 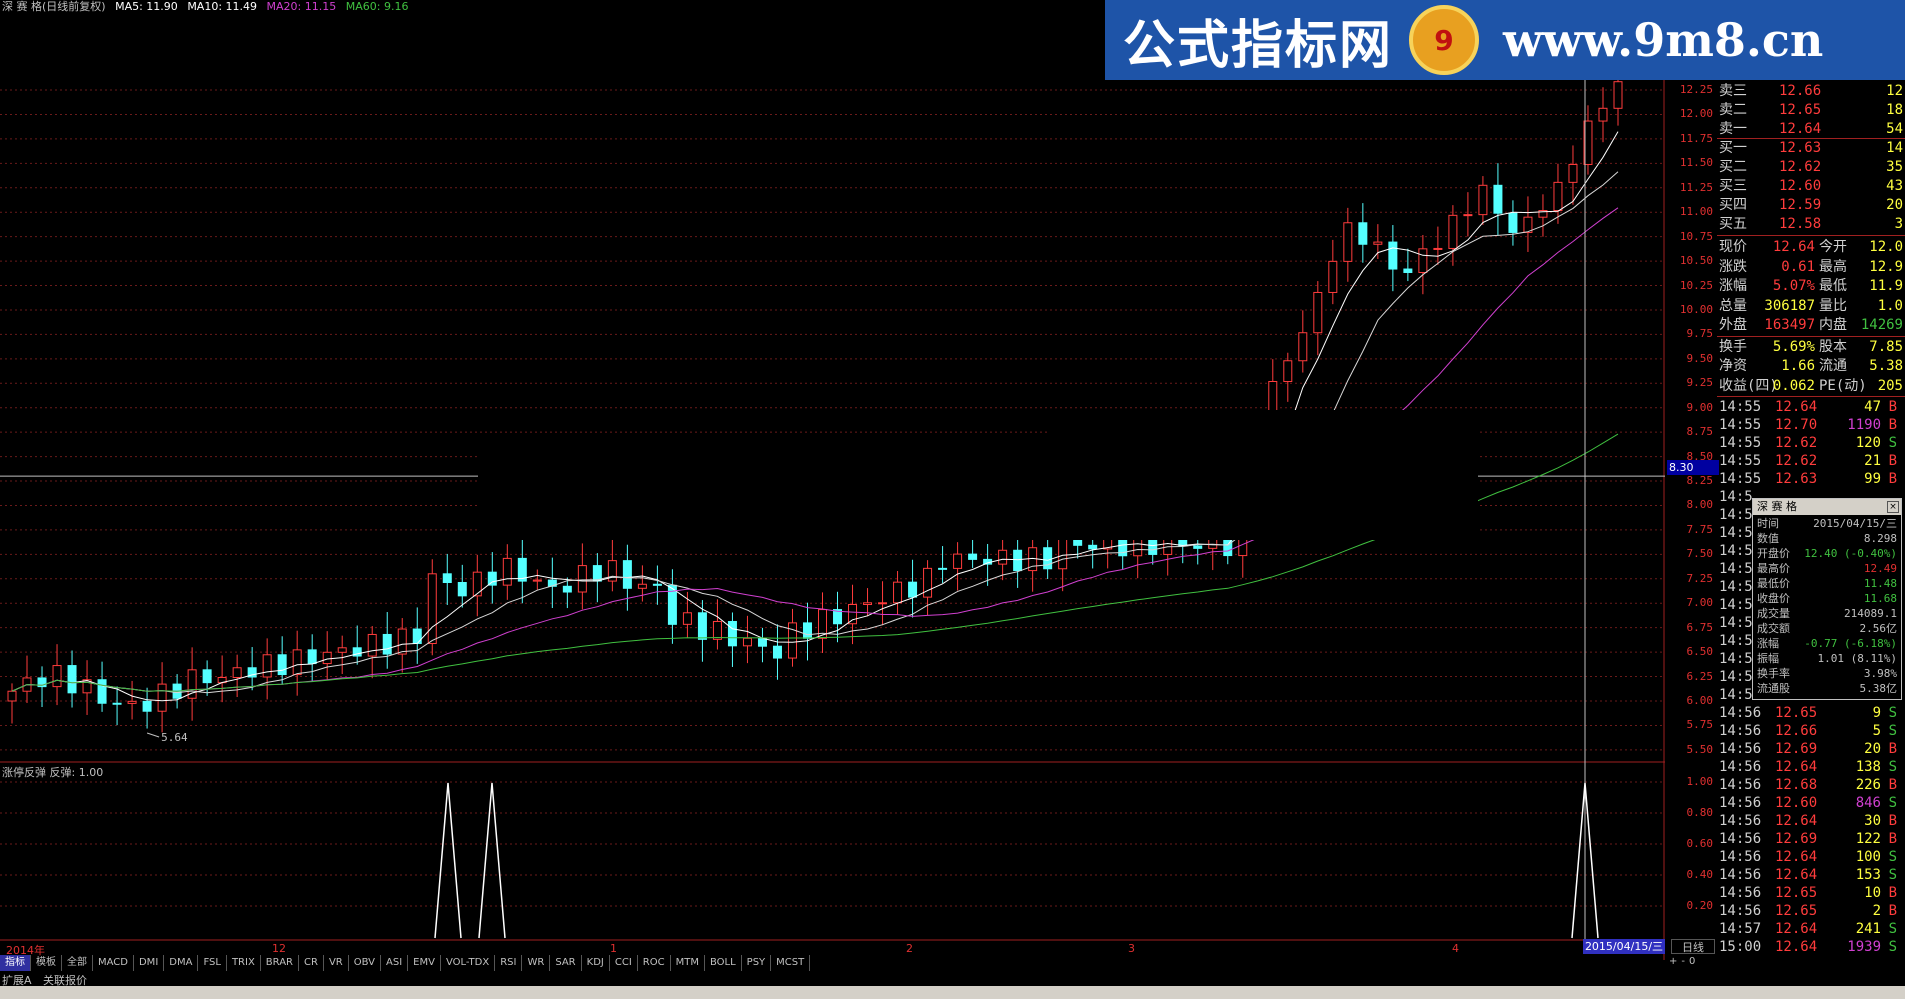 I want to click on indicator-tab: WR, so click(x=536, y=963).